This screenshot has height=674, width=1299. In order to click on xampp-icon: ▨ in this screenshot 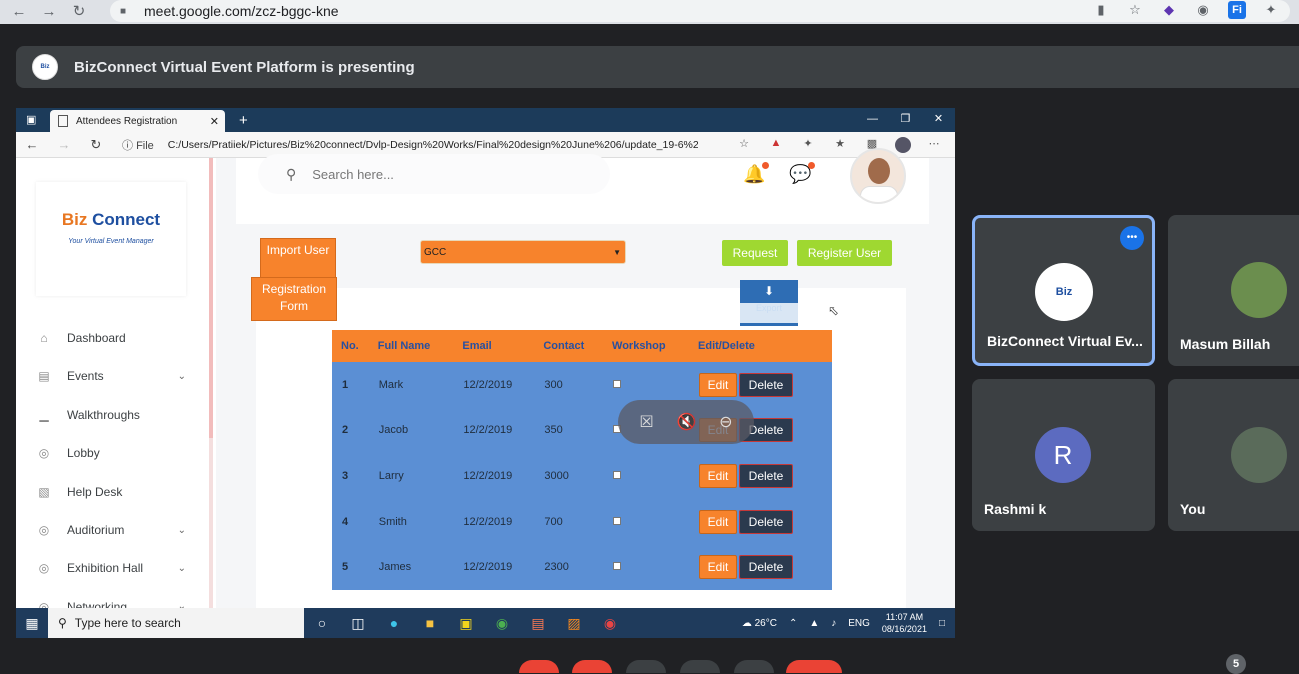, I will do `click(574, 623)`.